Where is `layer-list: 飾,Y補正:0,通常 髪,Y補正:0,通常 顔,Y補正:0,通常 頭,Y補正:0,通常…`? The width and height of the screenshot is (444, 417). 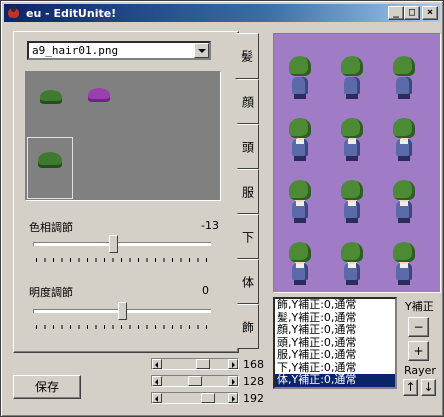 layer-list: 飾,Y補正:0,通常 髪,Y補正:0,通常 顔,Y補正:0,通常 頭,Y補正:0,通常… is located at coordinates (335, 343).